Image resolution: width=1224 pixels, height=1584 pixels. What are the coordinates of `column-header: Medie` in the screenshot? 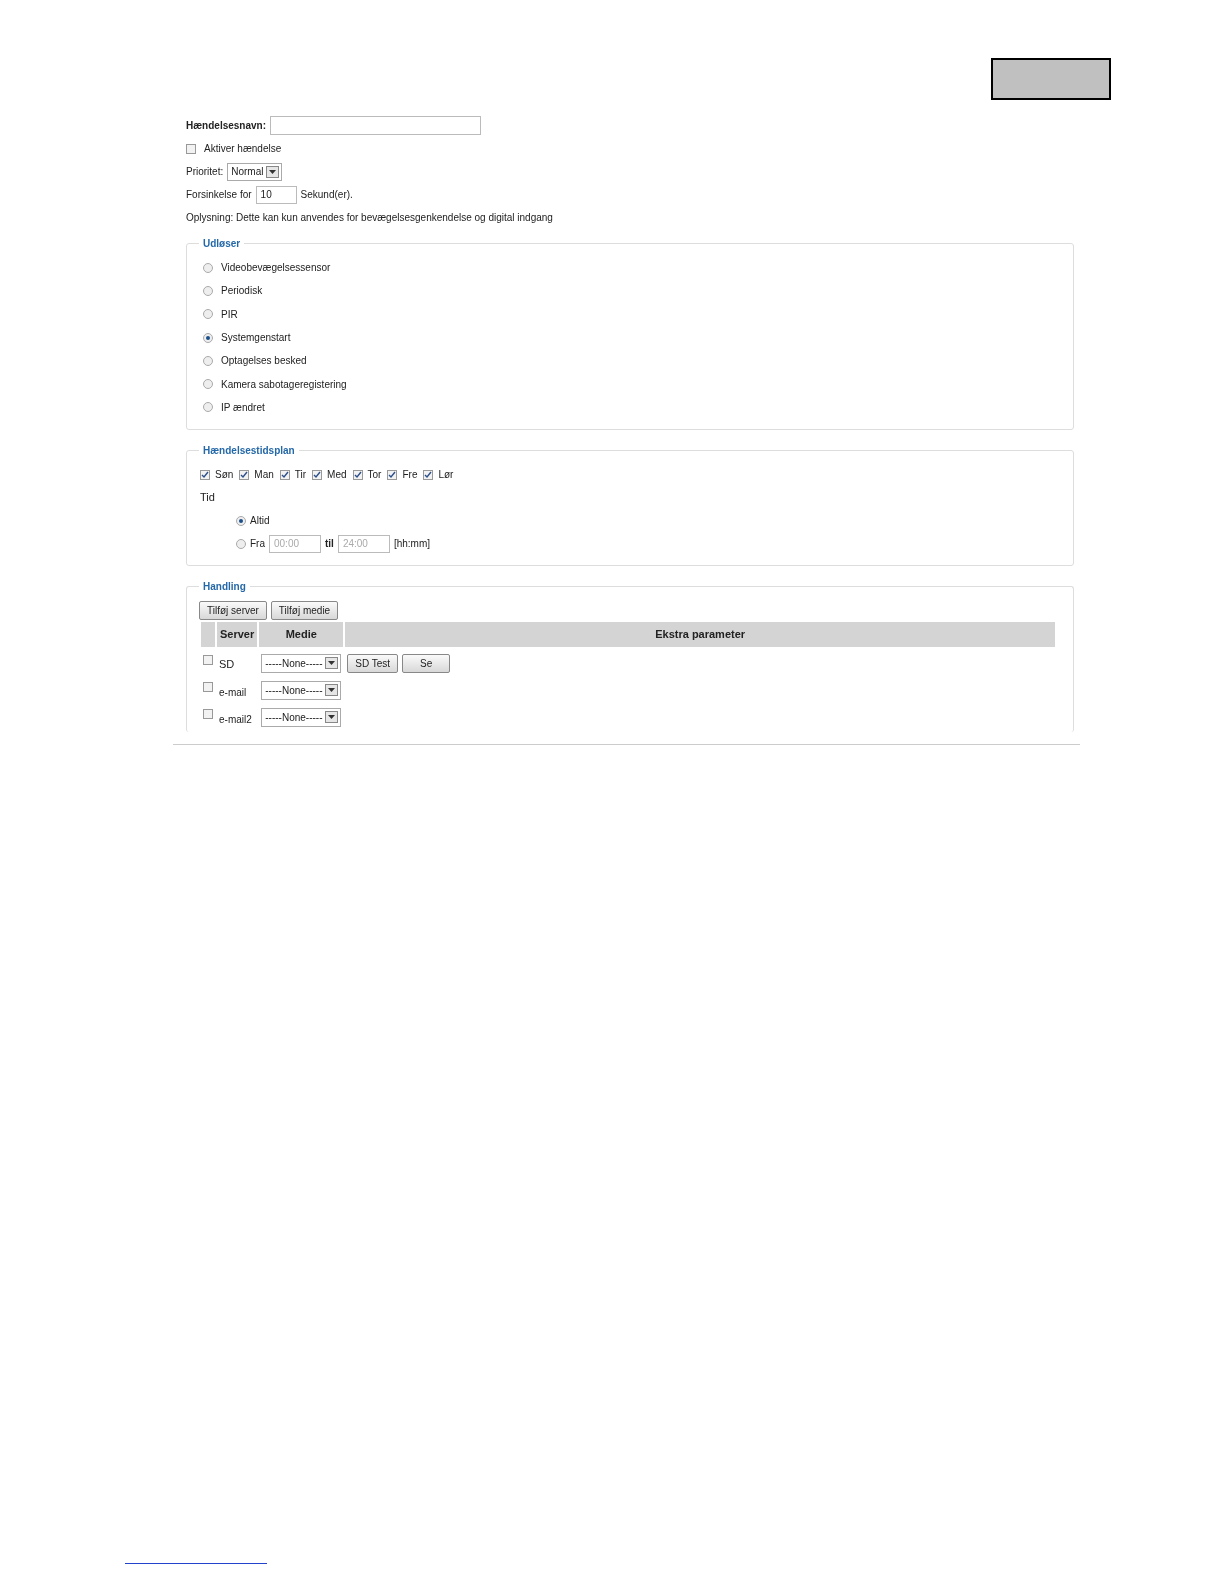 It's located at (301, 634).